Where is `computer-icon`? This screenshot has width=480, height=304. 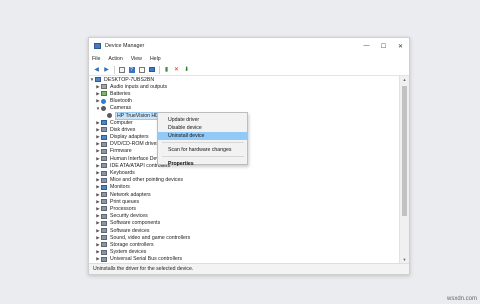
computer-icon is located at coordinates (98, 80).